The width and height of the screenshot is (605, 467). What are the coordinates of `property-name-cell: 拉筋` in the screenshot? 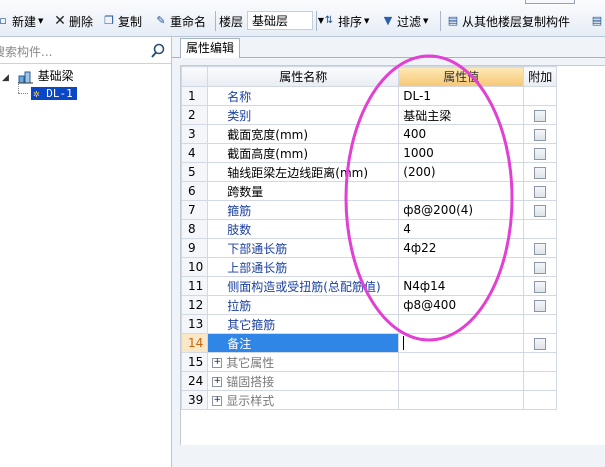 It's located at (303, 305).